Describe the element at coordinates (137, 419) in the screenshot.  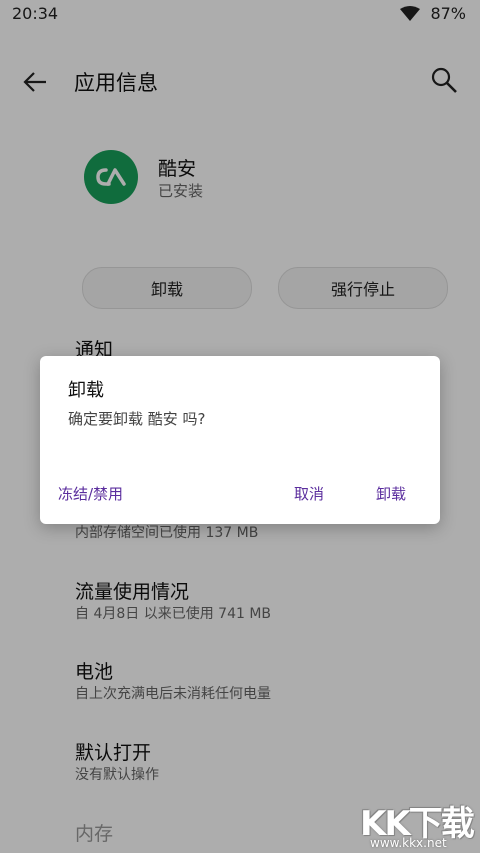
I see `dialog-message: 确定要卸载 酷安 吗?` at that location.